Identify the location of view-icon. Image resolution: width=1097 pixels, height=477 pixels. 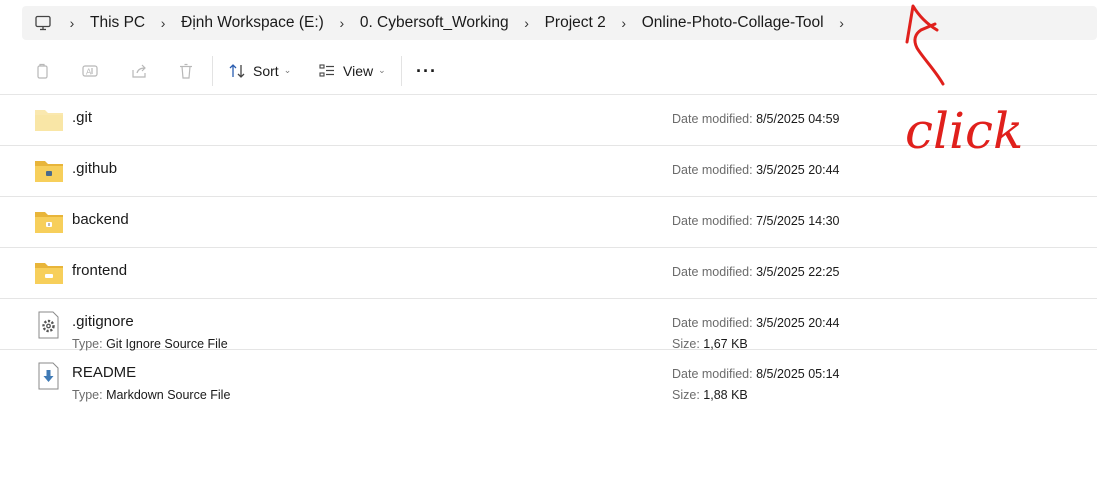
(326, 70).